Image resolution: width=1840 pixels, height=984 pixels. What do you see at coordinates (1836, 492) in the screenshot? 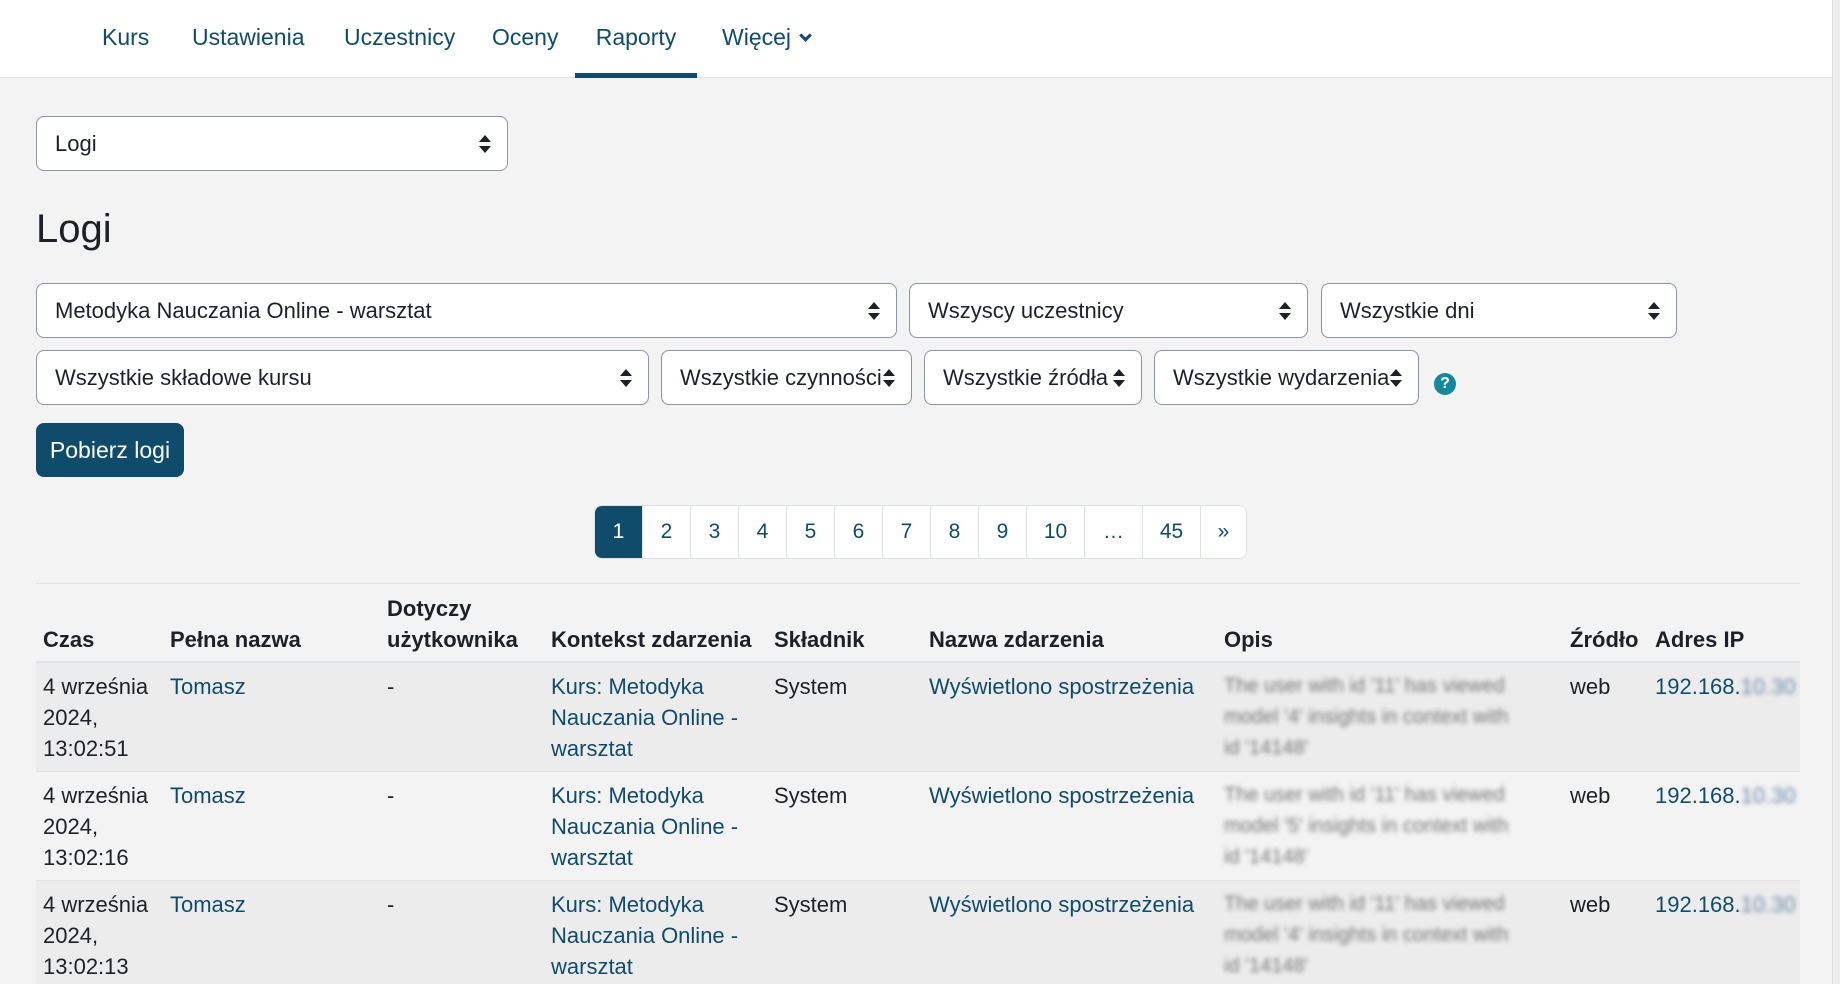
I see `scrollbar` at bounding box center [1836, 492].